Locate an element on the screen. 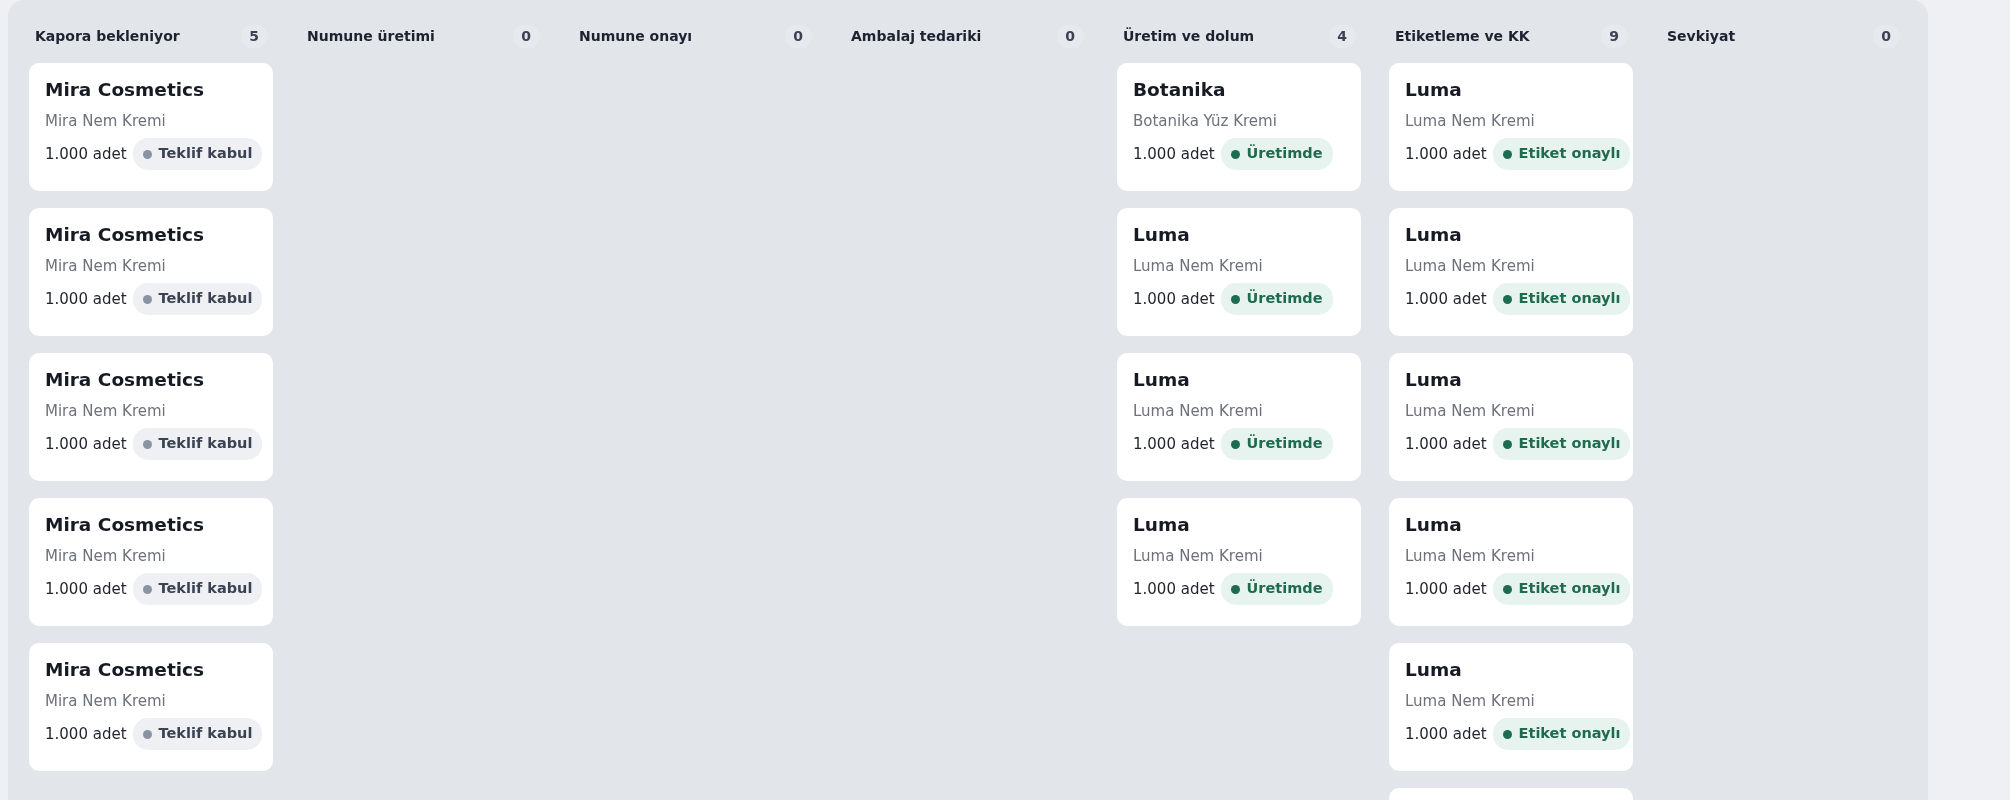 The width and height of the screenshot is (2010, 800). company-name: Botanika is located at coordinates (1180, 90).